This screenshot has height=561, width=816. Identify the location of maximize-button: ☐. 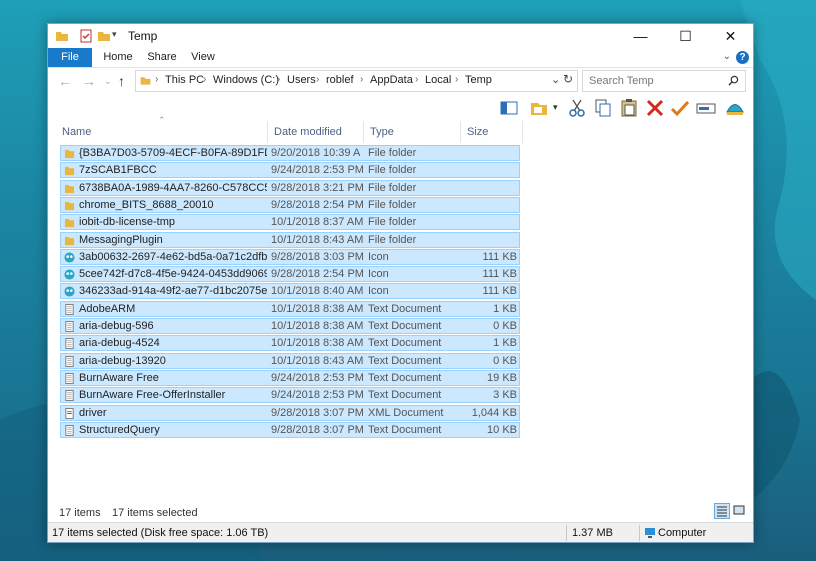
(685, 36).